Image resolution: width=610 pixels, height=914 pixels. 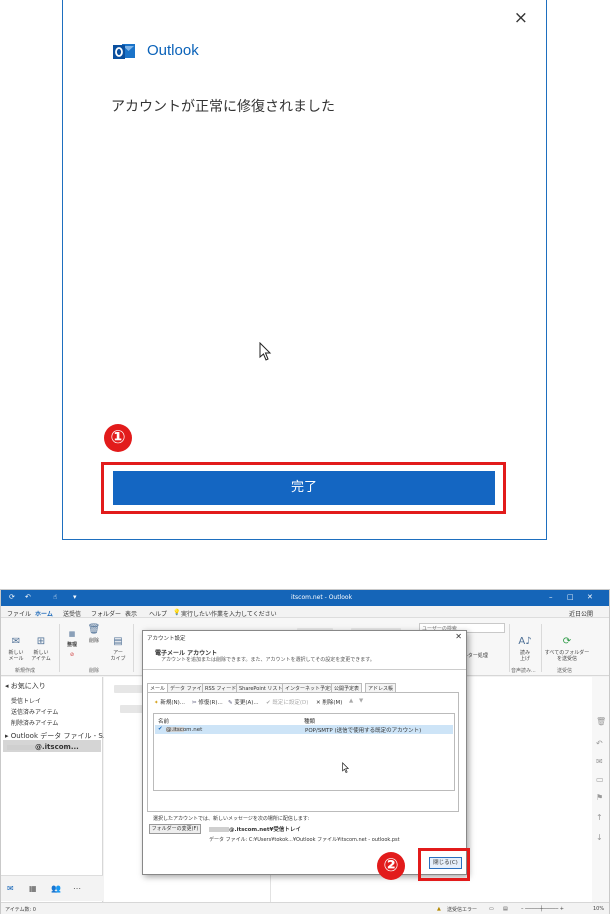 What do you see at coordinates (462, 909) in the screenshot?
I see `send-receive-error: 送受信エラー` at bounding box center [462, 909].